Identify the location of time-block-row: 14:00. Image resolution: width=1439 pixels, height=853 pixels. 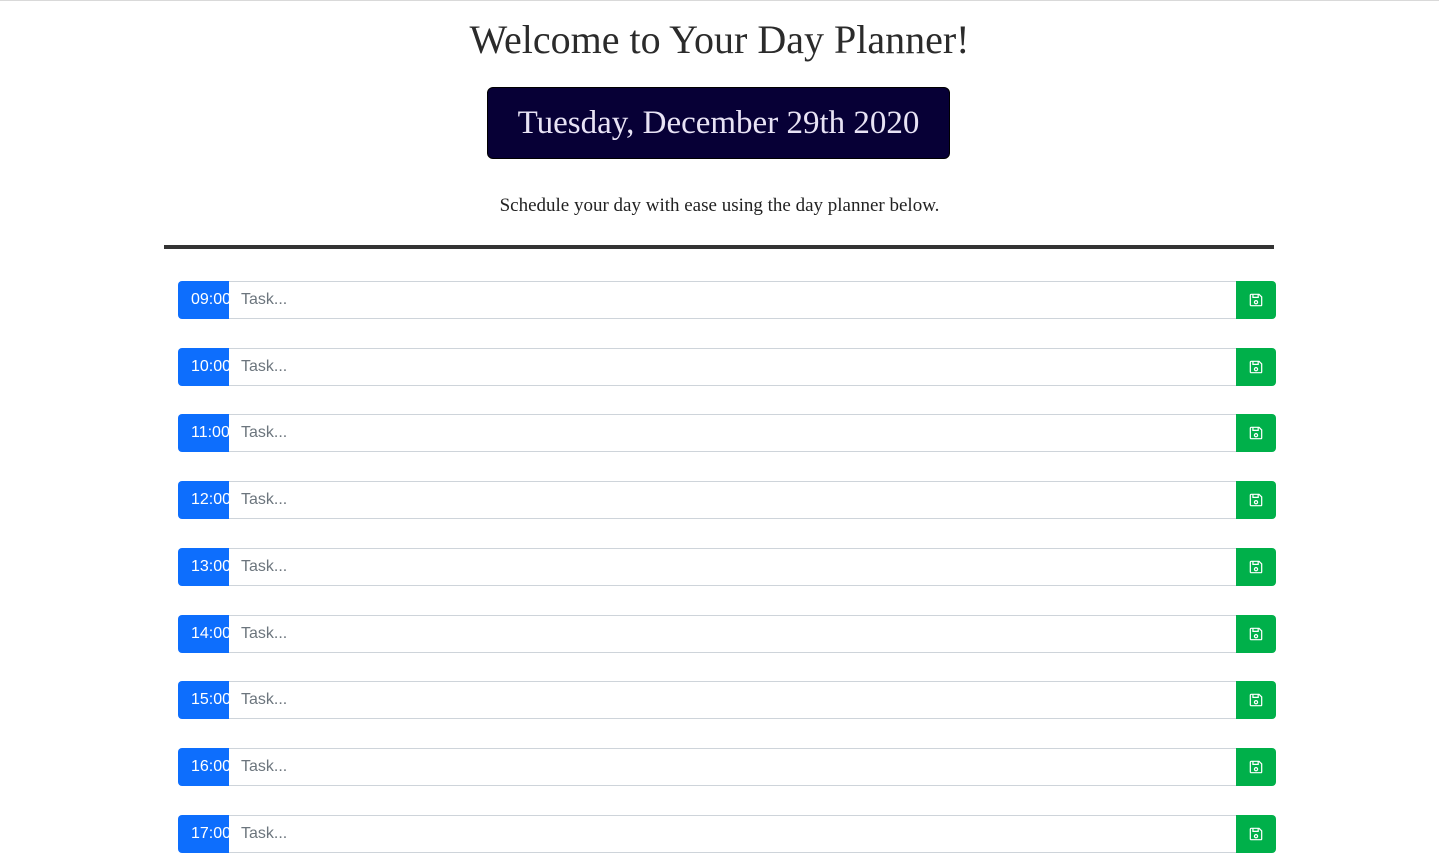
(727, 634).